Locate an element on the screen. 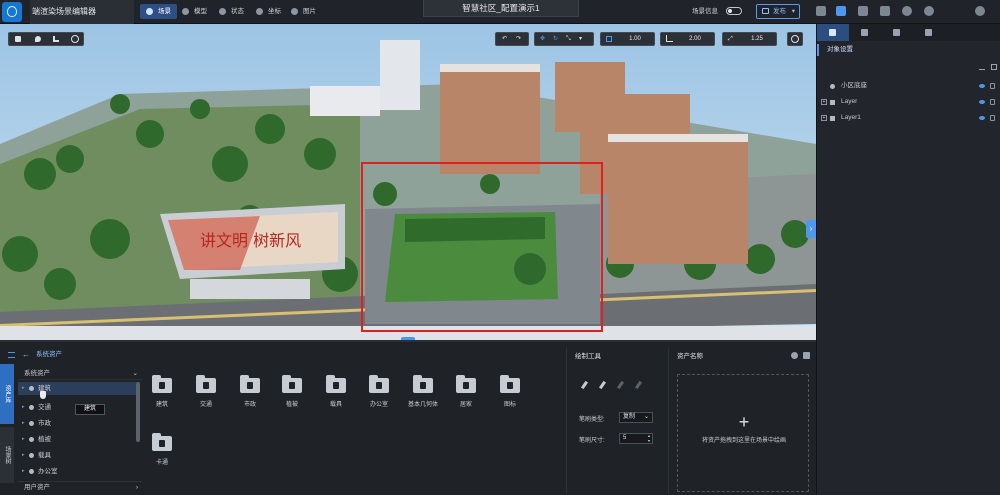  help-icon is located at coordinates (907, 11).